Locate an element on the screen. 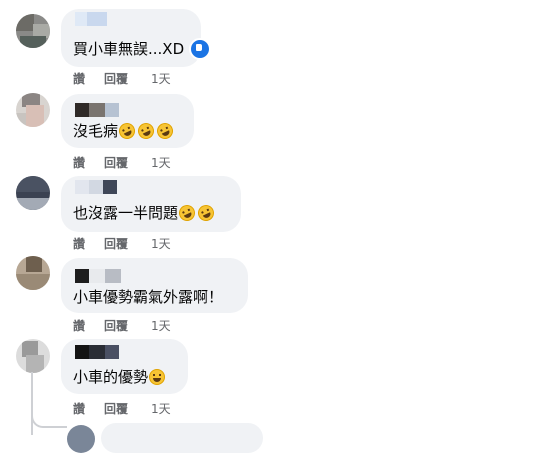 This screenshot has height=453, width=558. comment-bubble: 也沒露一半問題 is located at coordinates (151, 204).